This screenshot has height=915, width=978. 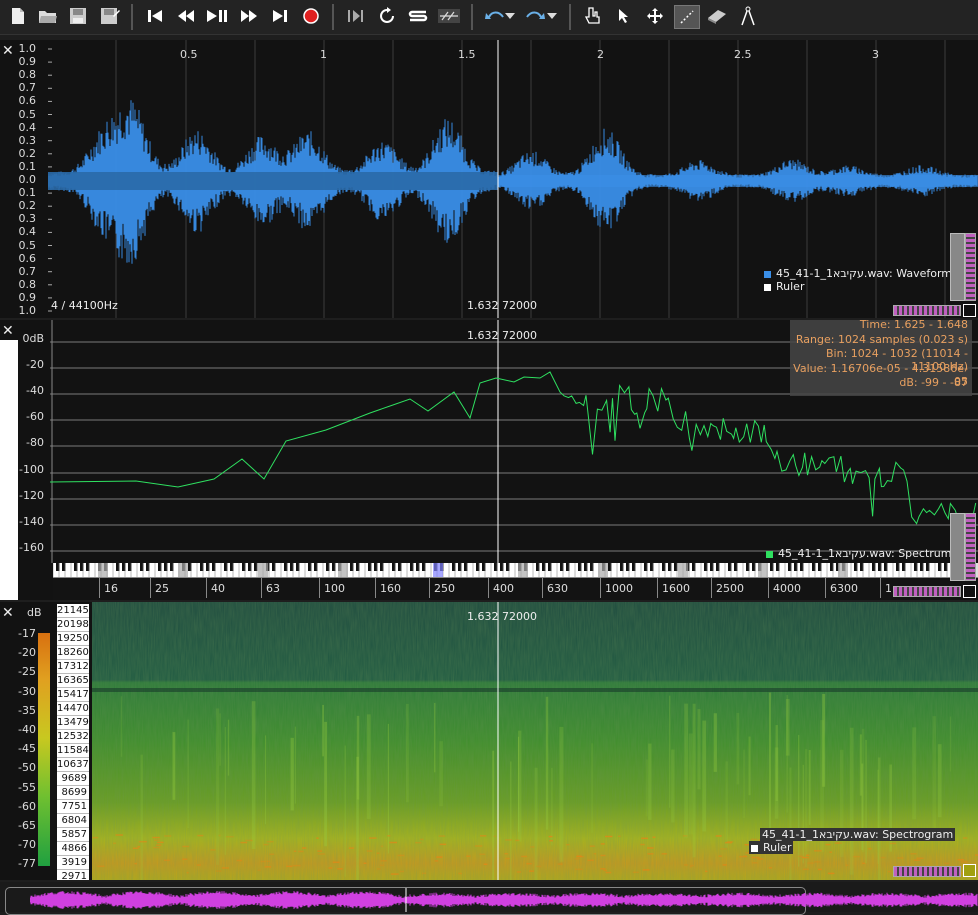 I want to click on spectrum-left-strip, so click(x=9, y=470).